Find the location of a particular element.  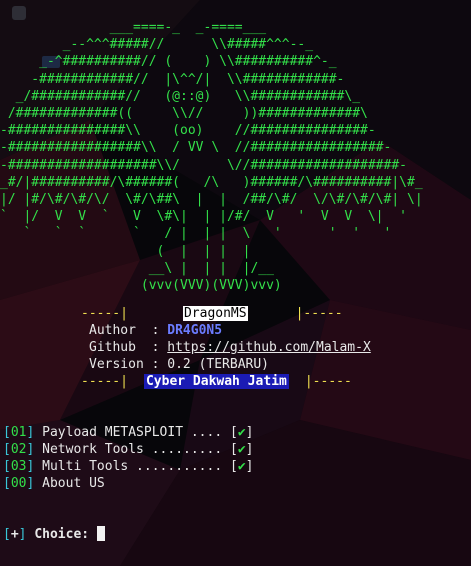

choice-prompt: [+] Choice: is located at coordinates (54, 534).